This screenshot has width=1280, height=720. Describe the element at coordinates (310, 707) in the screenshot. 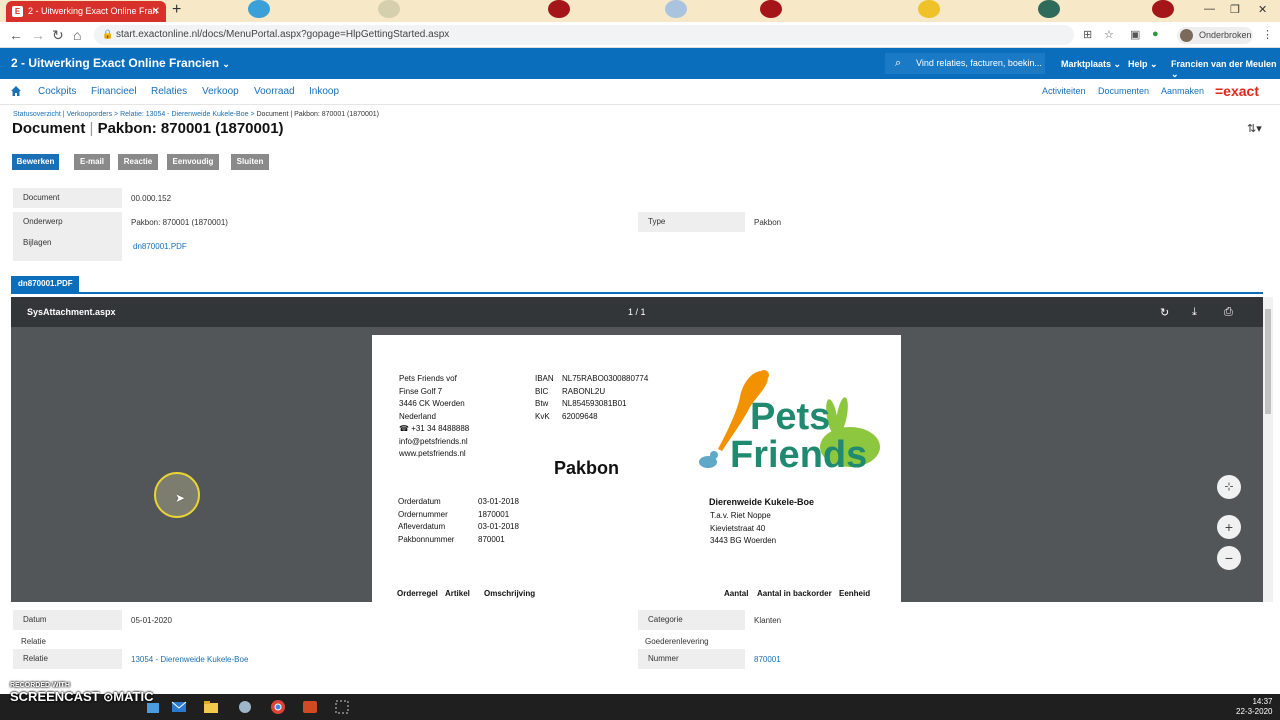

I see `powerpoint-icon` at that location.